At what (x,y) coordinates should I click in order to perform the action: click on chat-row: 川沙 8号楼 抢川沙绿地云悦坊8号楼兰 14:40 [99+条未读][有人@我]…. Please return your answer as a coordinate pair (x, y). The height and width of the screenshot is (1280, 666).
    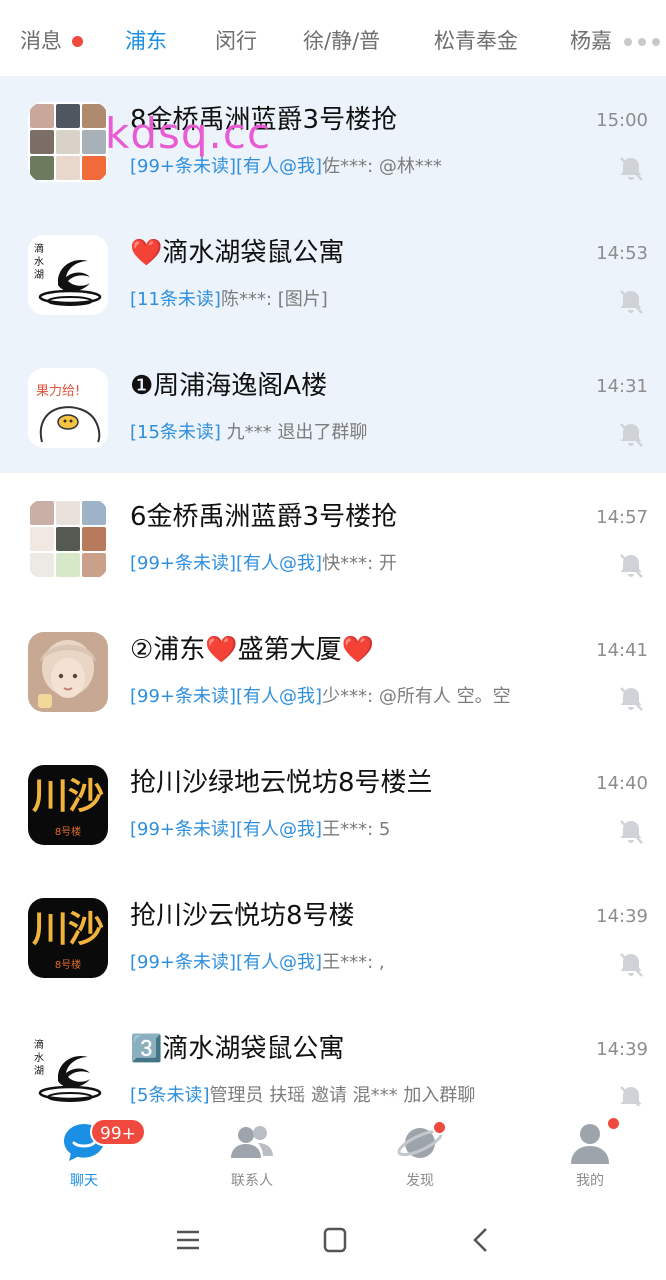
    Looking at the image, I should click on (333, 805).